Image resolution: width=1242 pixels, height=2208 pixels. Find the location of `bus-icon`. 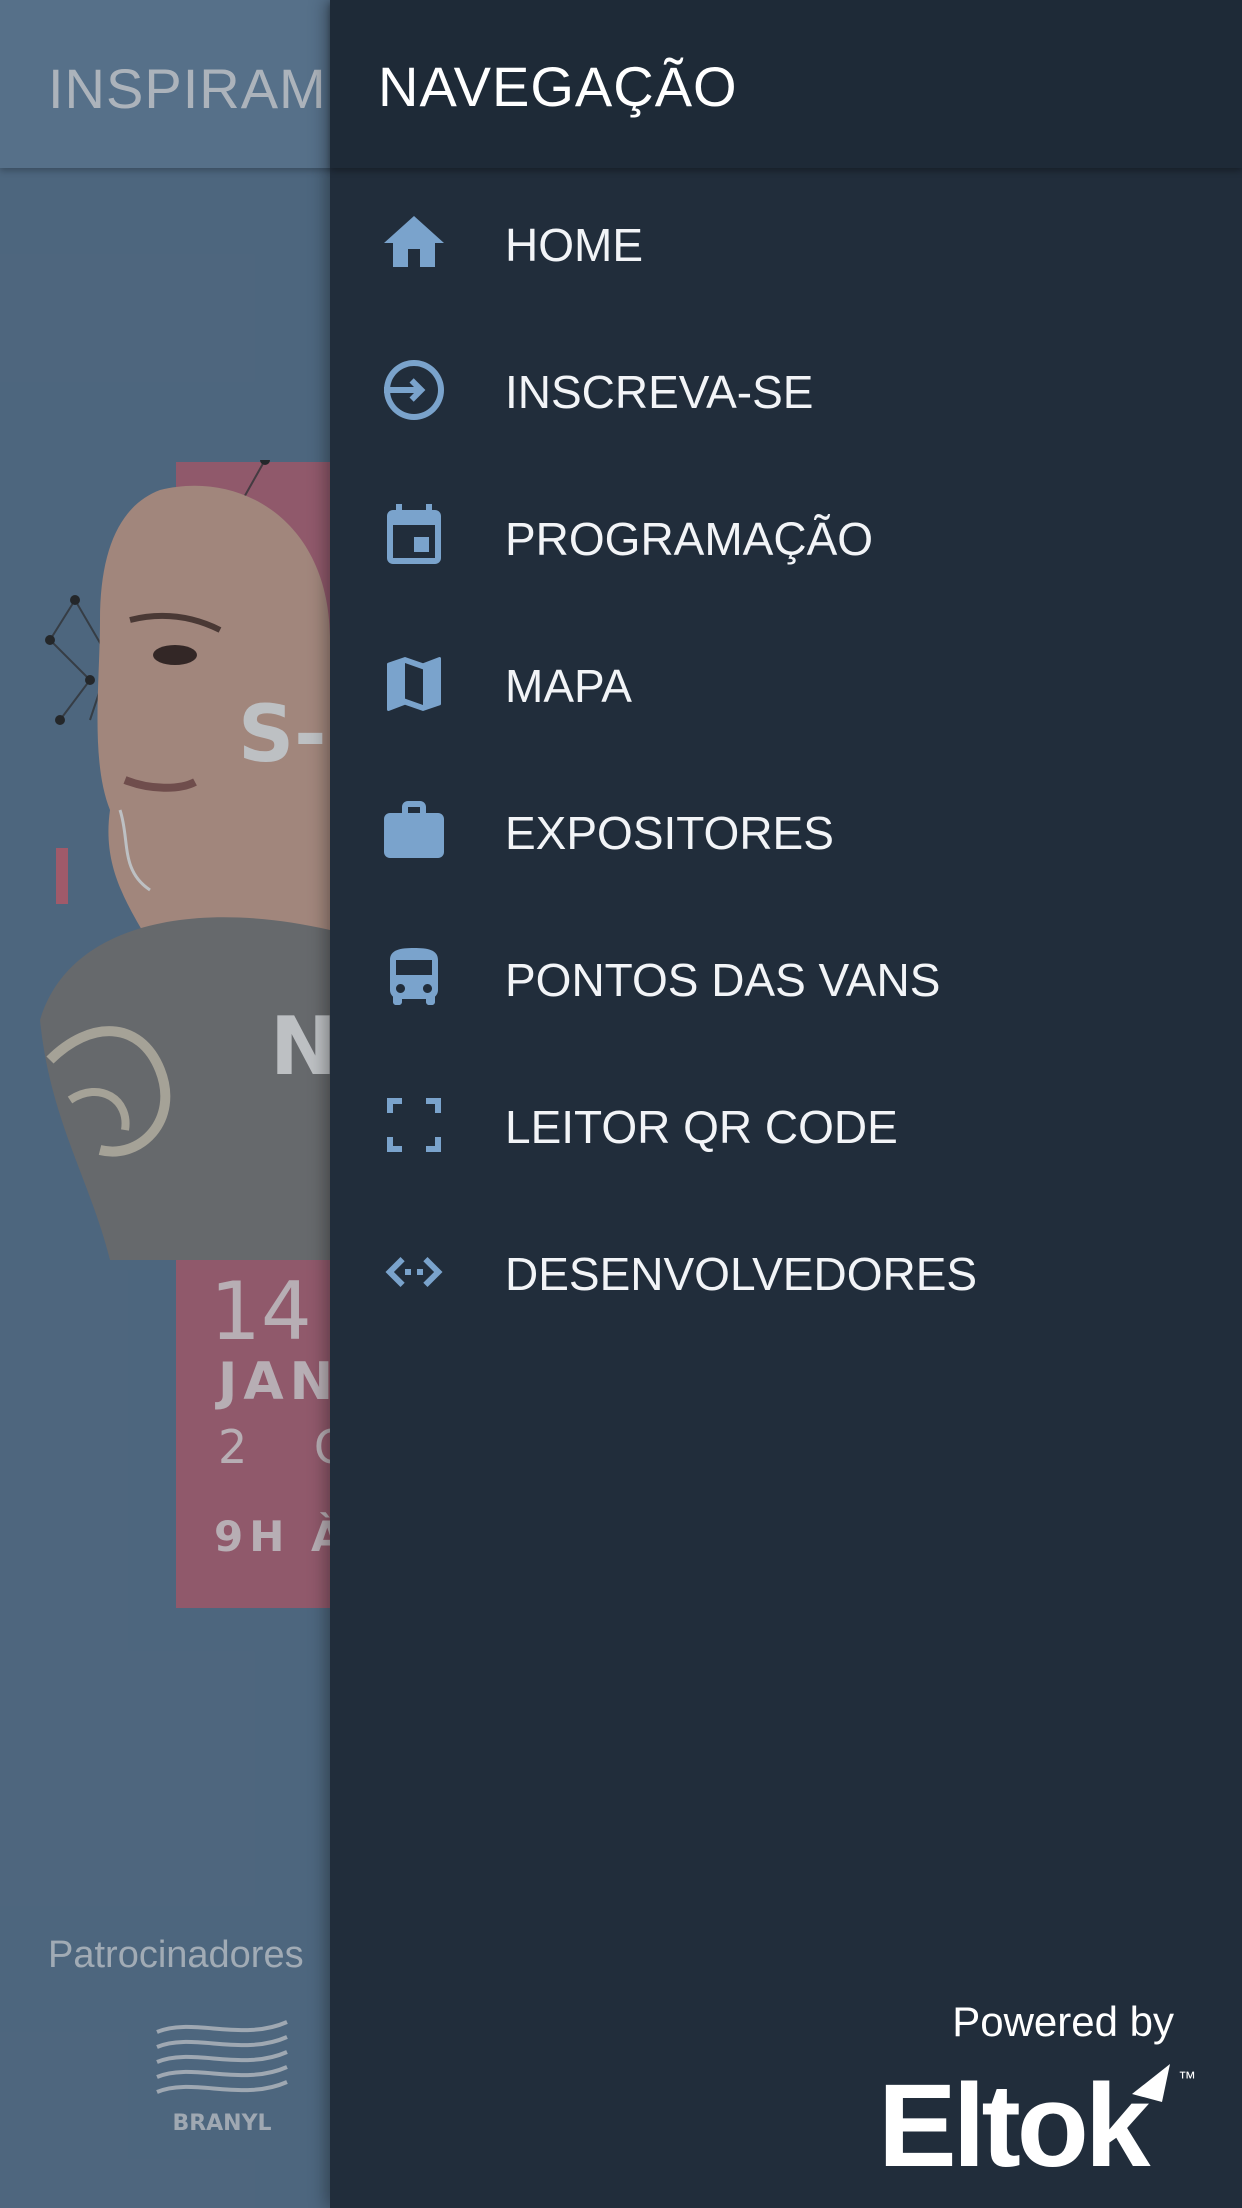

bus-icon is located at coordinates (414, 978).